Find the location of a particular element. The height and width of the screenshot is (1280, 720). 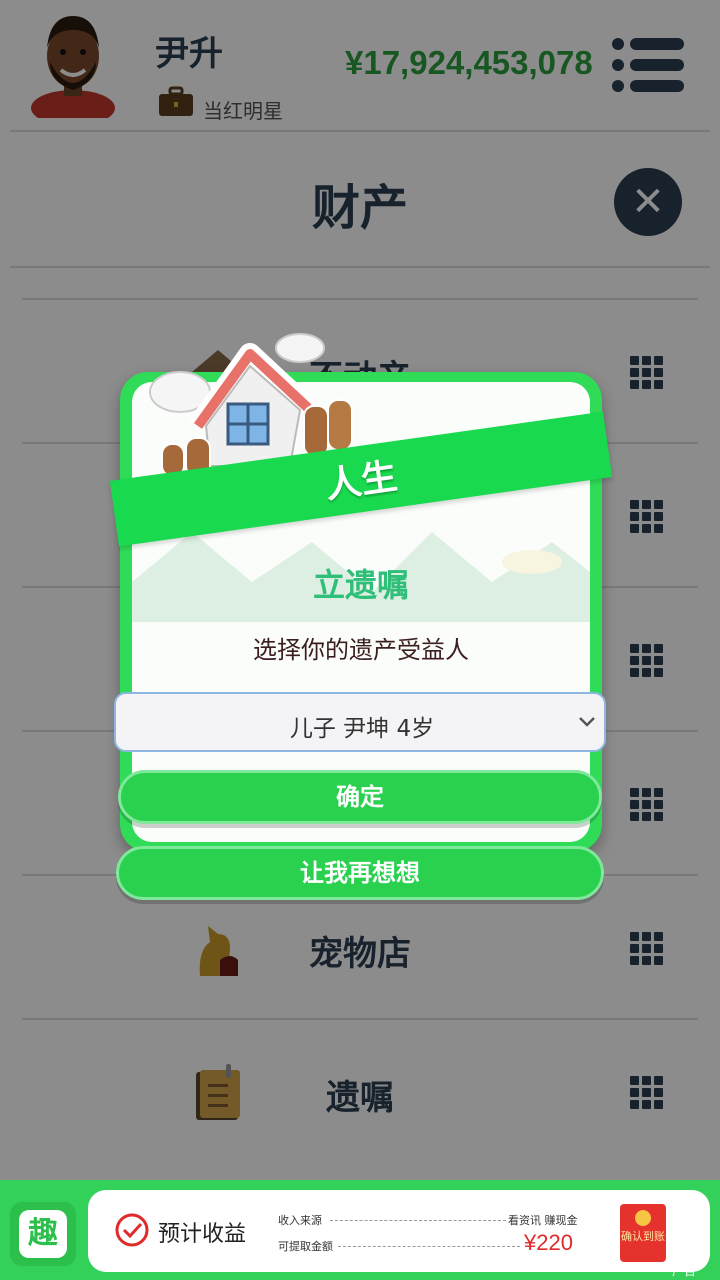

chevron-down-icon is located at coordinates (587, 722).